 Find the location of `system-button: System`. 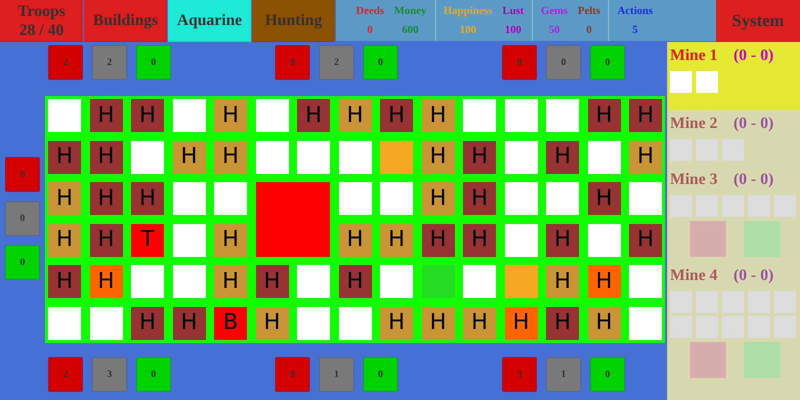

system-button: System is located at coordinates (758, 21).